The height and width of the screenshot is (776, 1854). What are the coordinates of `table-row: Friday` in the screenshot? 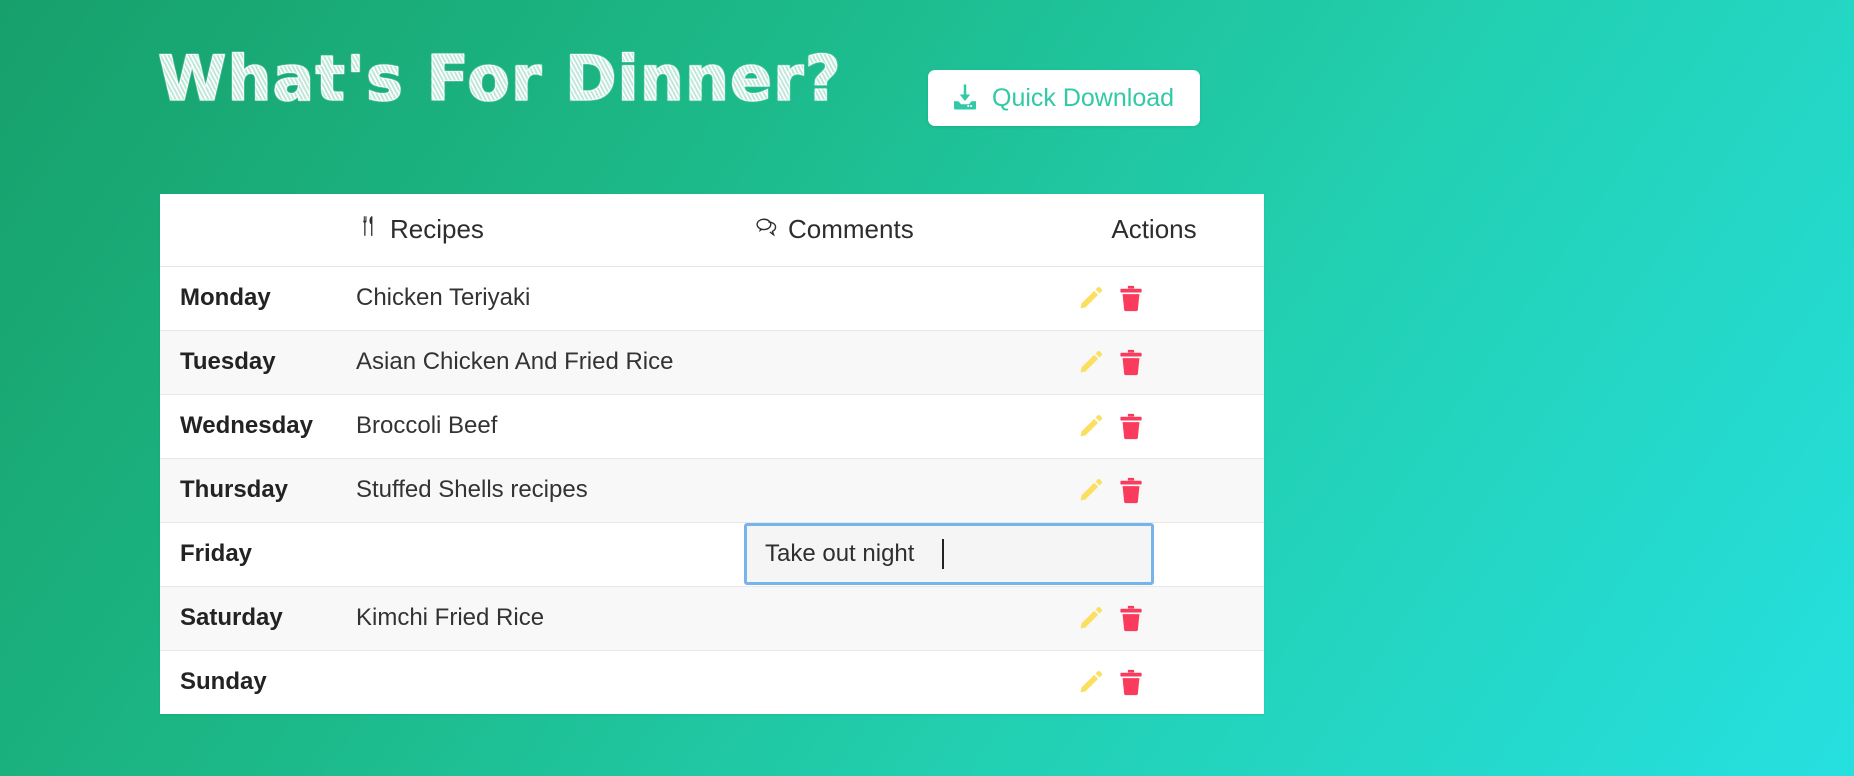 It's located at (712, 553).